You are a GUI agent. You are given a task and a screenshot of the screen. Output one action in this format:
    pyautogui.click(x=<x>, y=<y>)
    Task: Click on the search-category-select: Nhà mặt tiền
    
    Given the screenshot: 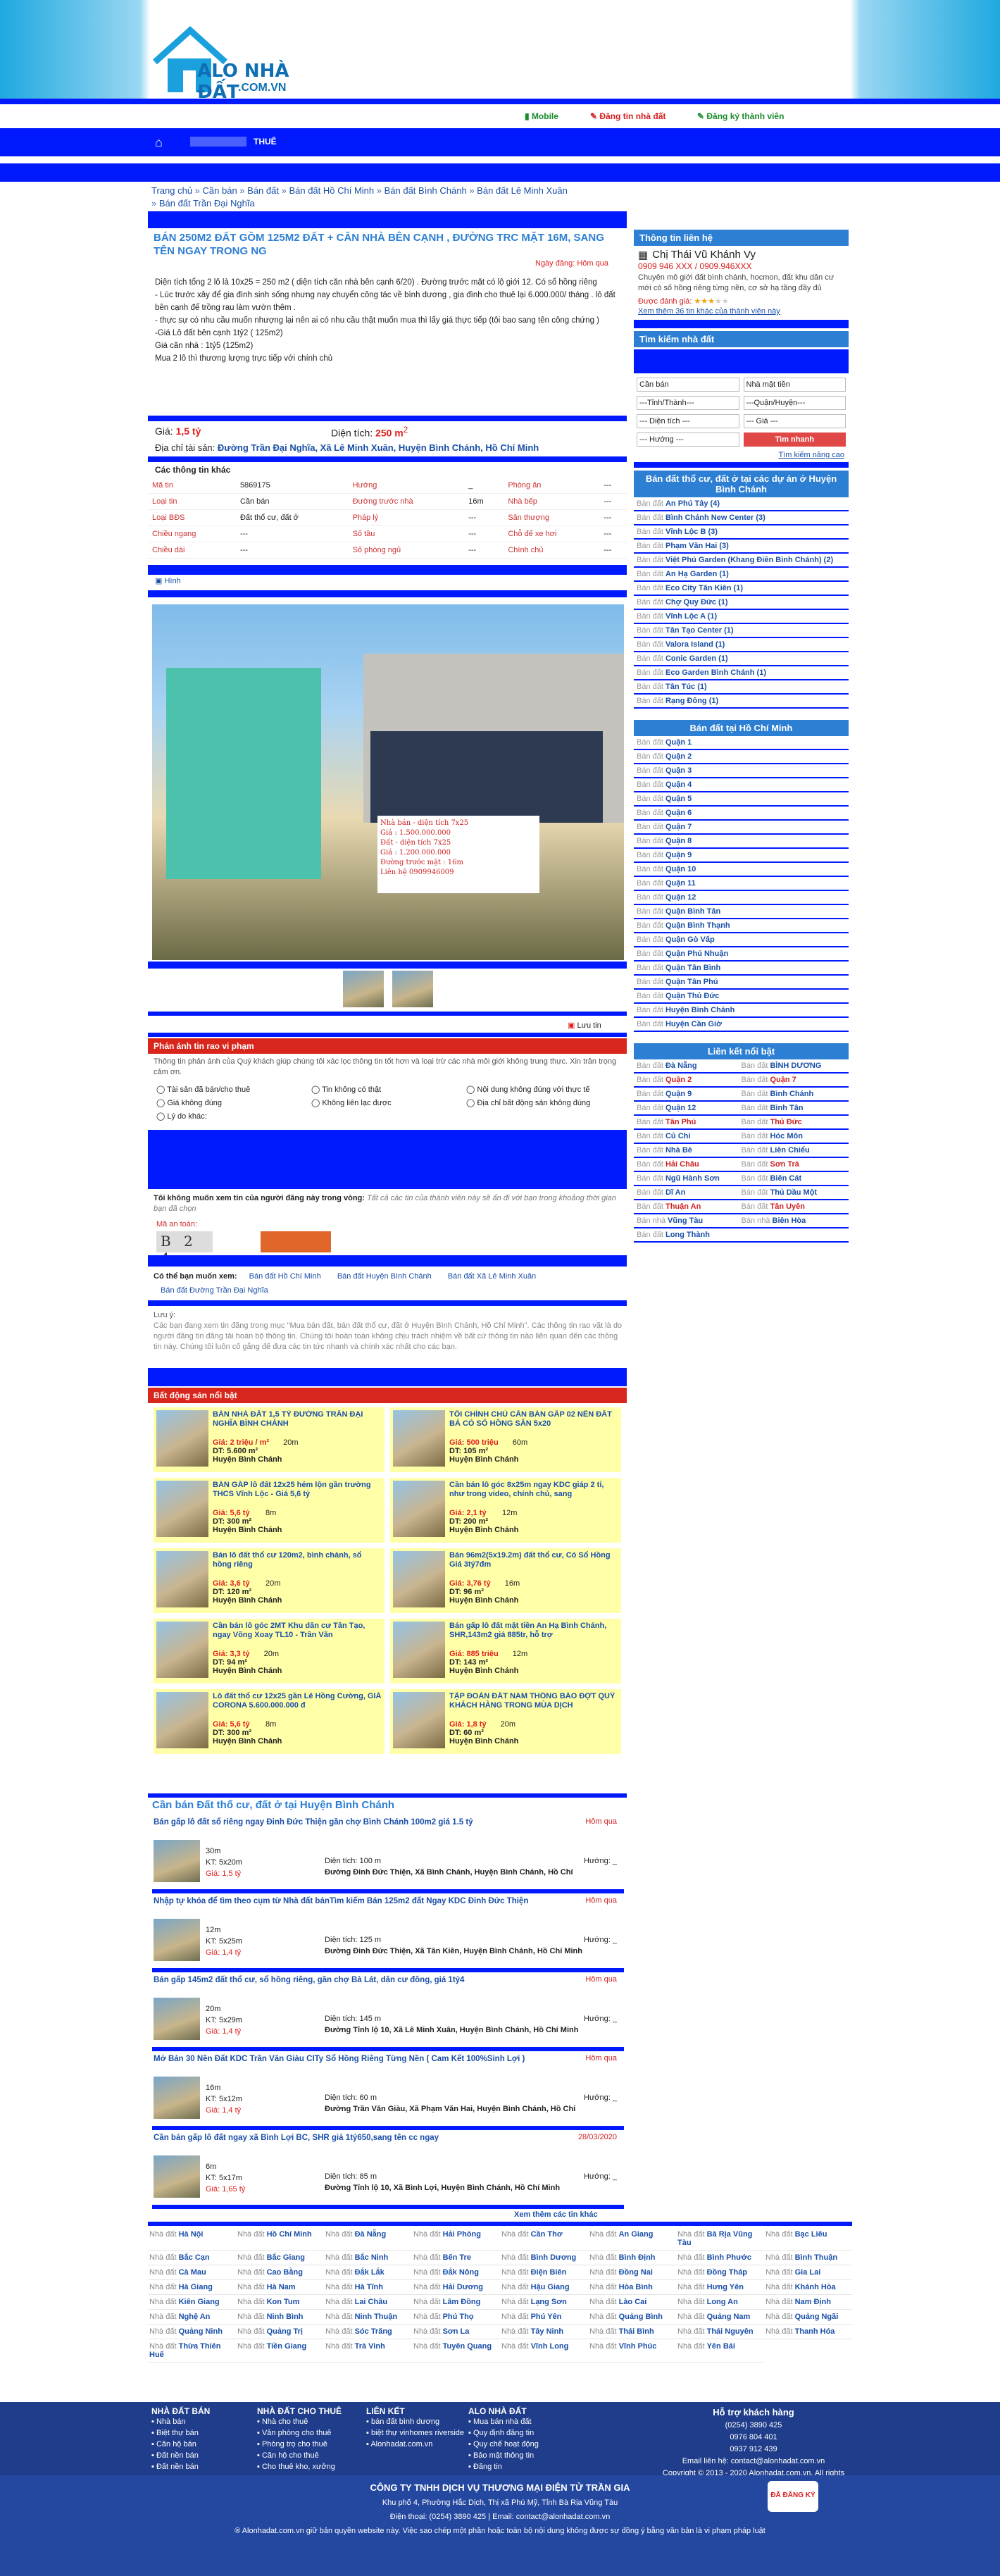 What is the action you would take?
    pyautogui.click(x=794, y=385)
    